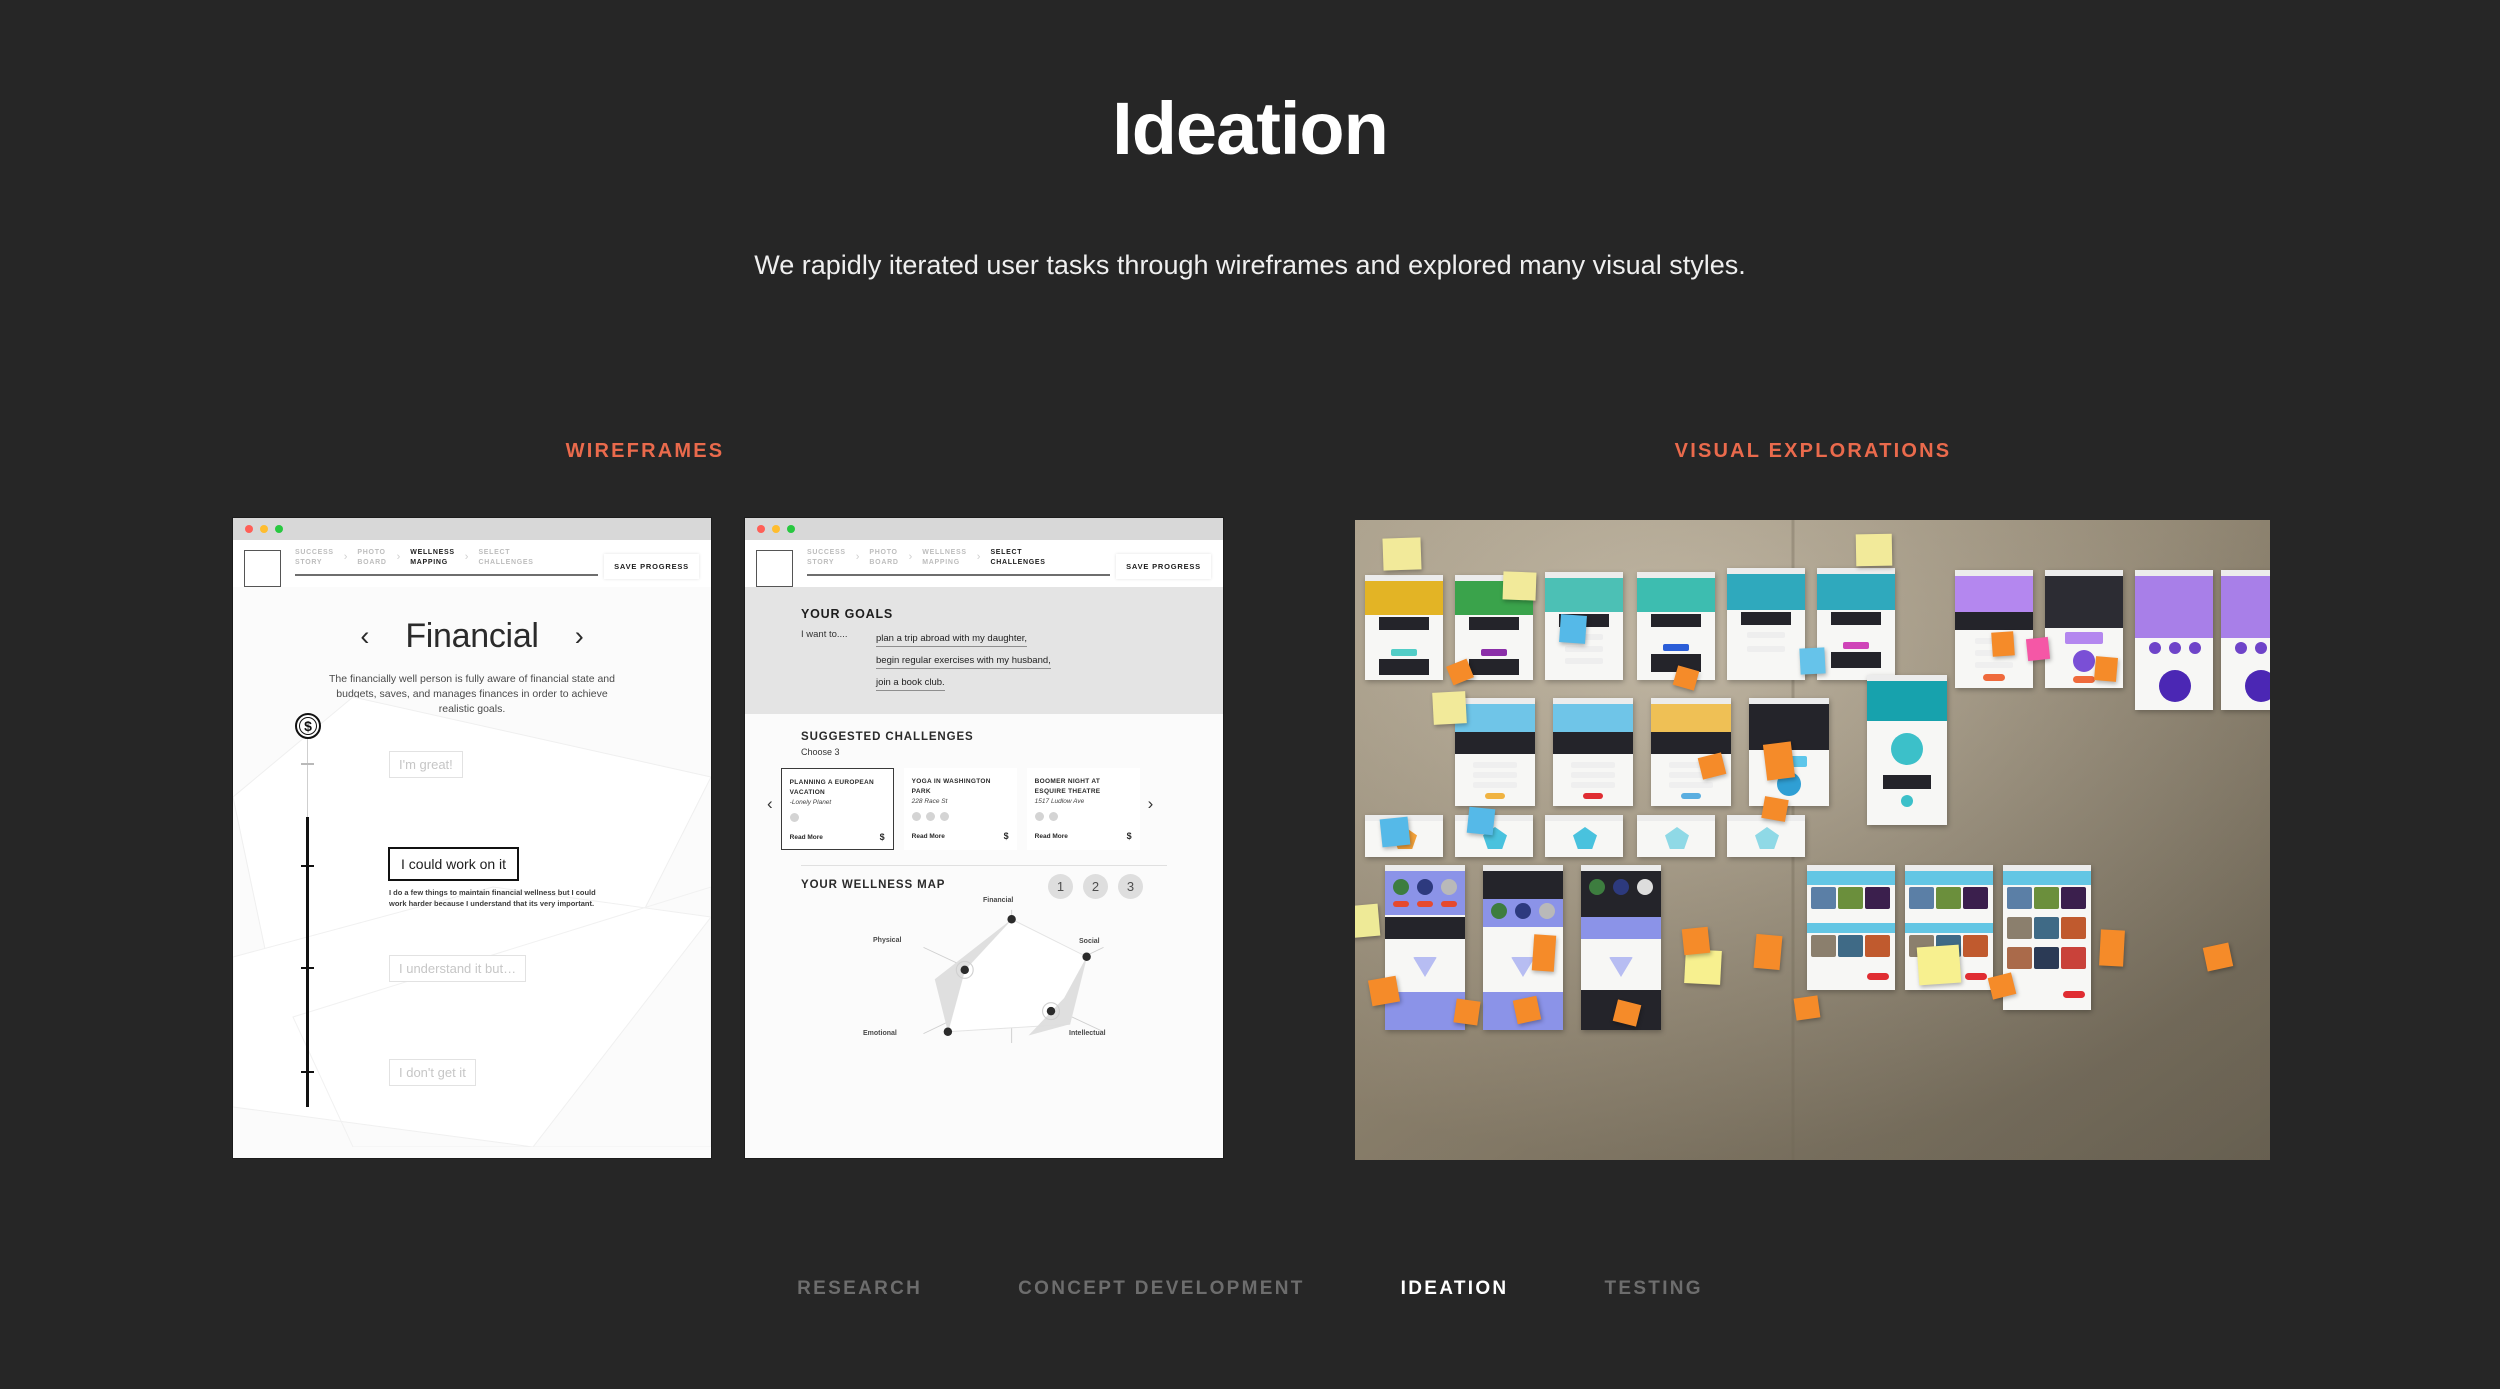 The width and height of the screenshot is (2500, 1389). I want to click on challenge-subtitle: 228 Race St, so click(929, 801).